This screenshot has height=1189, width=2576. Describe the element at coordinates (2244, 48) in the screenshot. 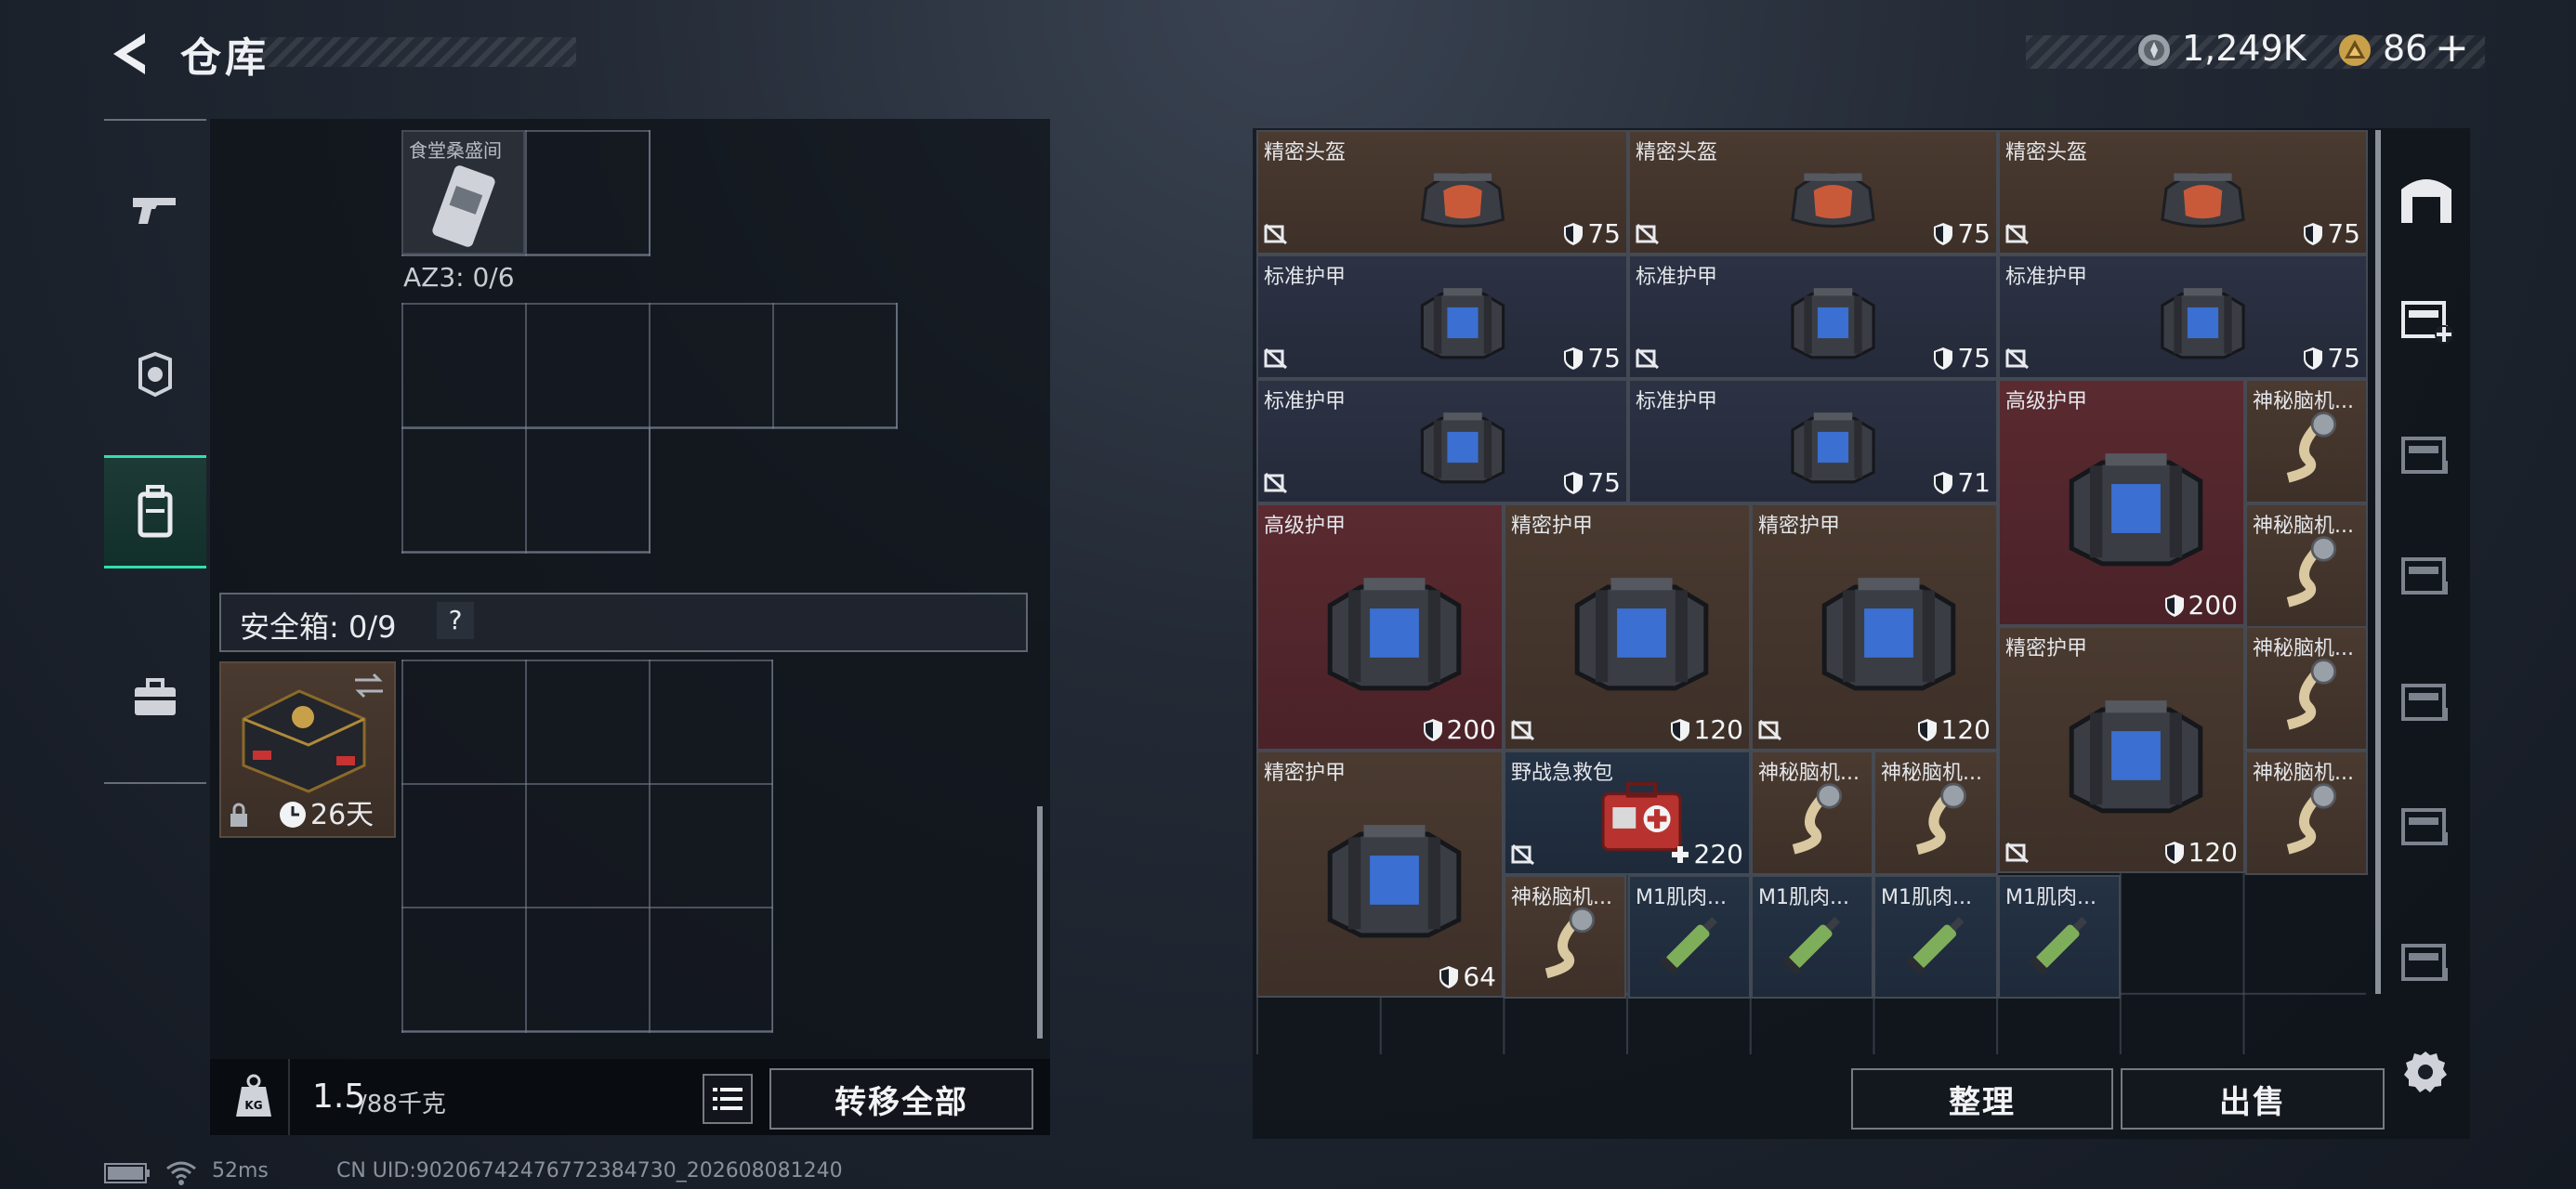

I see `coin-amount: 1,249K` at that location.